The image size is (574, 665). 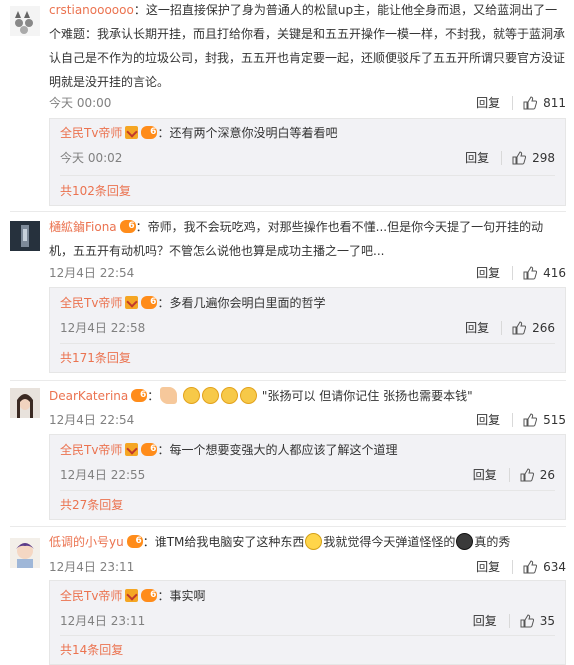 I want to click on username-link: 樋絋鏀Fiona, so click(x=83, y=227).